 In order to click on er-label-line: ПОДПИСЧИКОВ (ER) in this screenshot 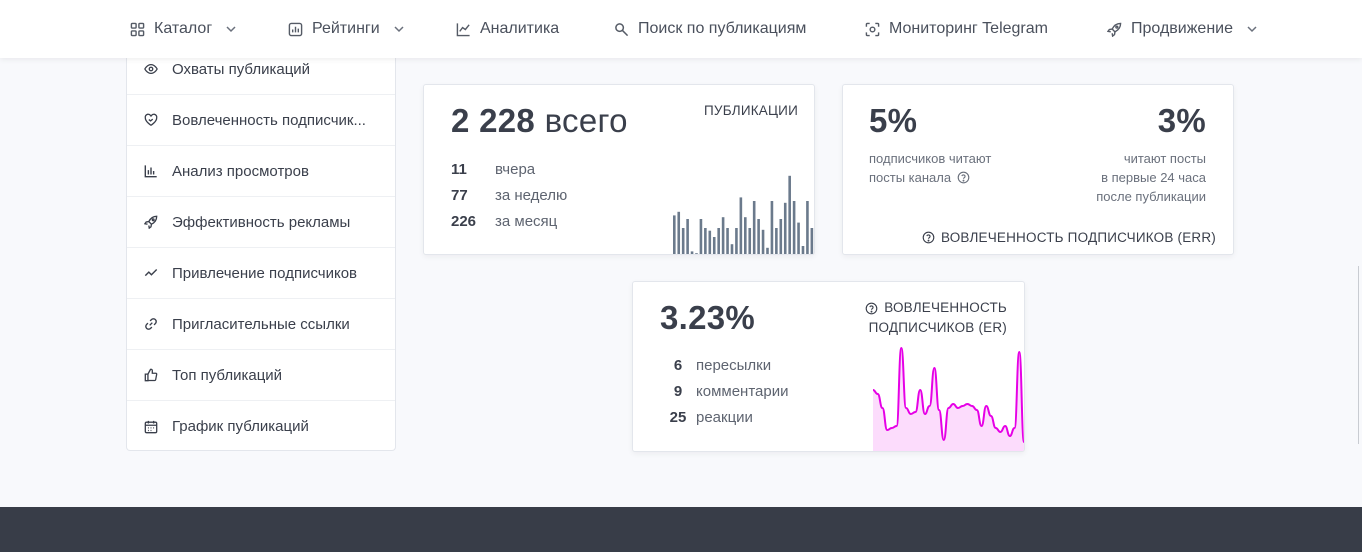, I will do `click(937, 327)`.